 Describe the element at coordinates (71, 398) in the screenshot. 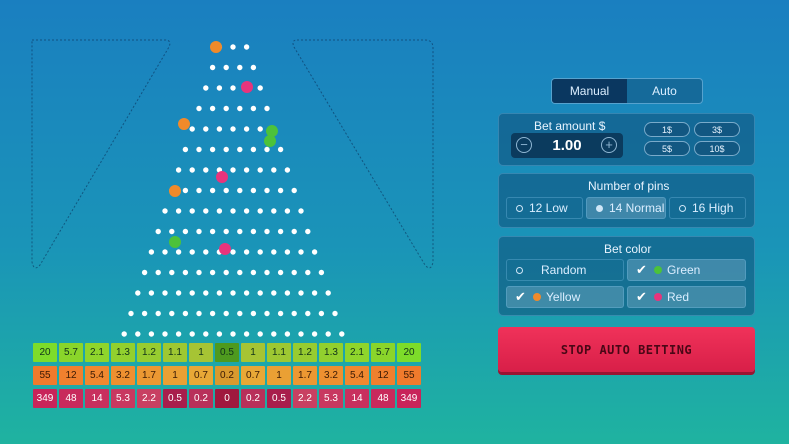

I see `multiplier-cell: 48` at that location.